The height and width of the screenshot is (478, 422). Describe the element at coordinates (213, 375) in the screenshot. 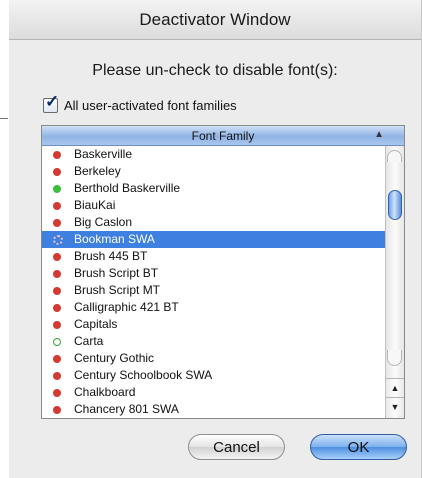

I see `font-list-item: Century Schoolbook SWA` at that location.